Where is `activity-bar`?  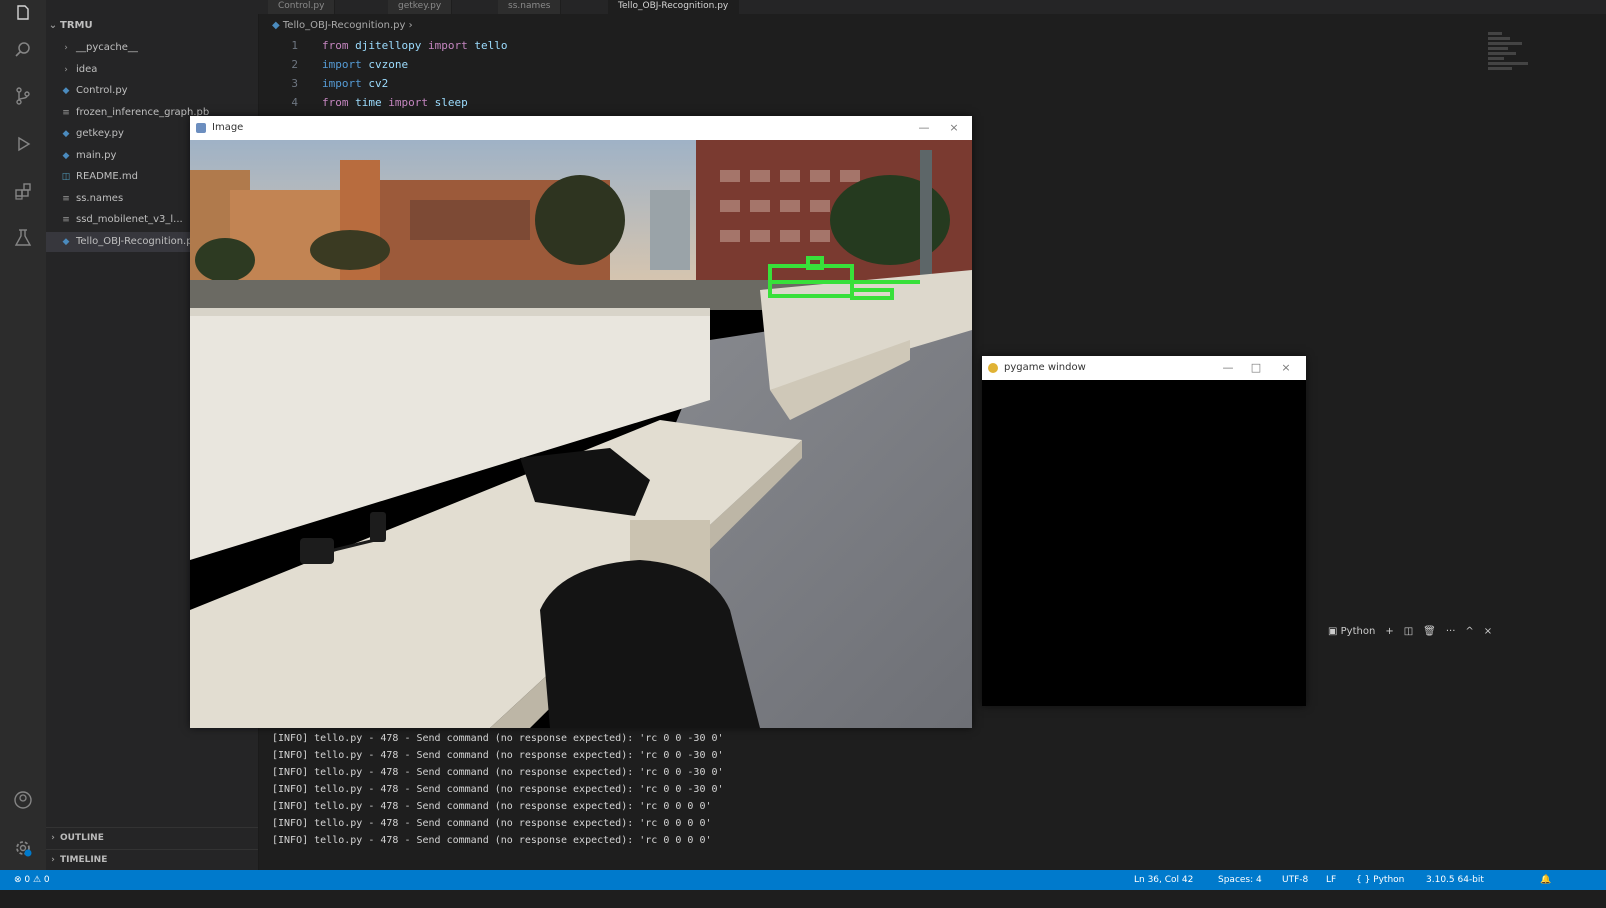 activity-bar is located at coordinates (23, 445).